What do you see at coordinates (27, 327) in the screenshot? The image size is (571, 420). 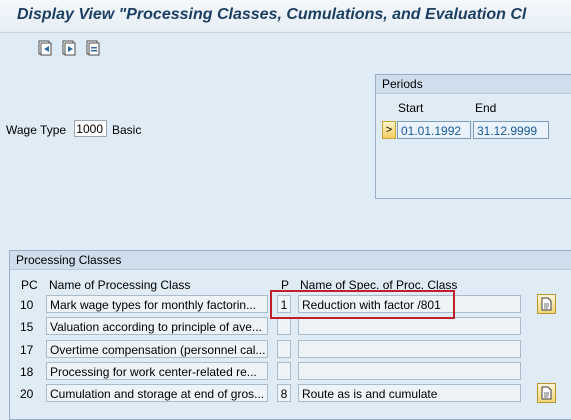 I see `pc-value: 15` at bounding box center [27, 327].